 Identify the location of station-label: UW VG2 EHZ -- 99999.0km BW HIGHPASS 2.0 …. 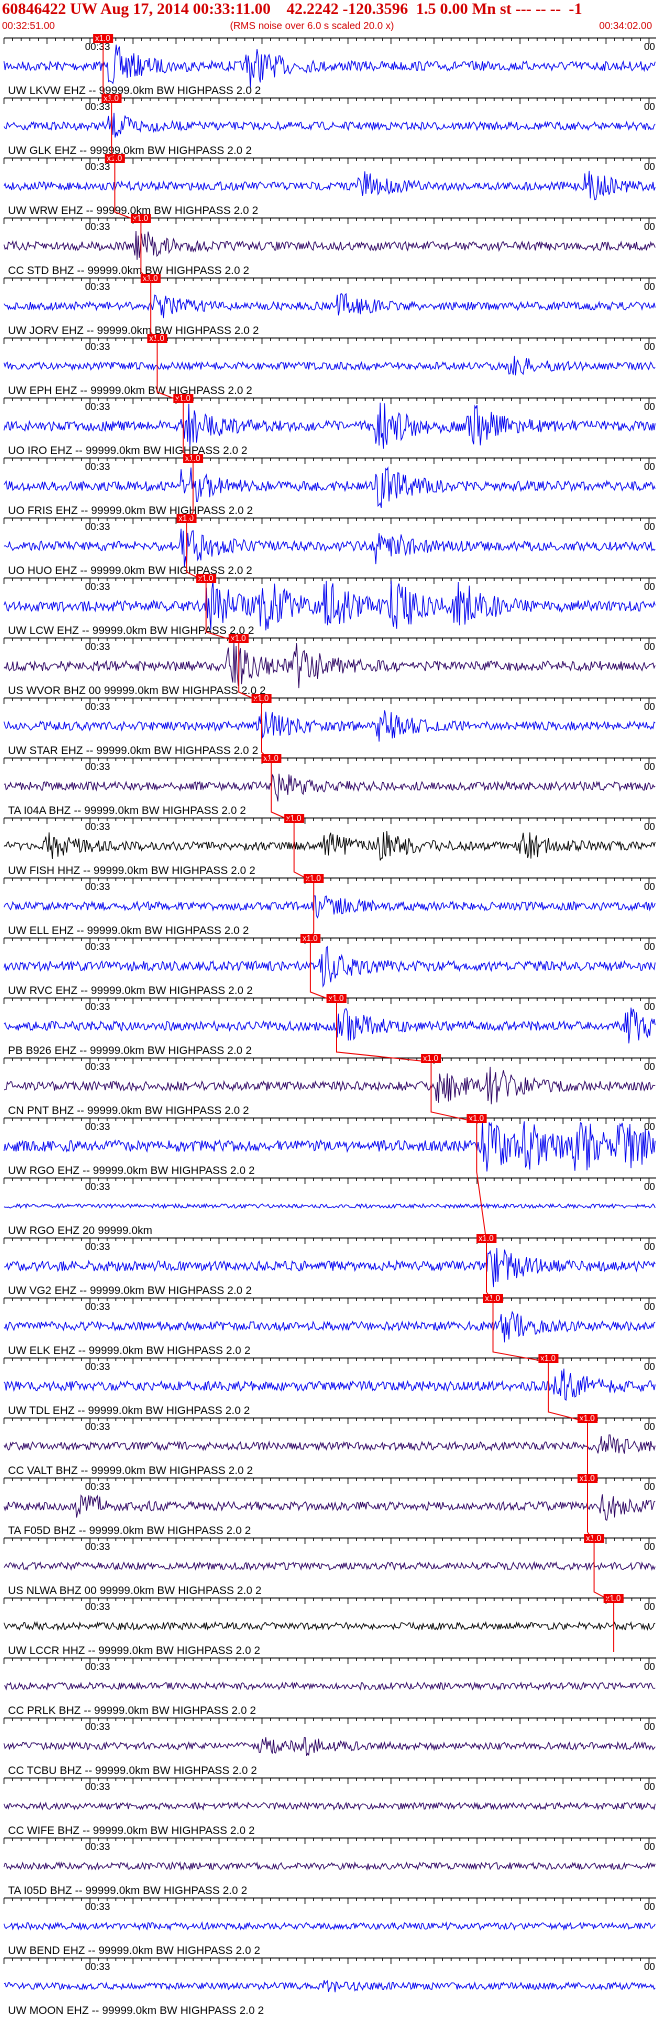
(130, 1291).